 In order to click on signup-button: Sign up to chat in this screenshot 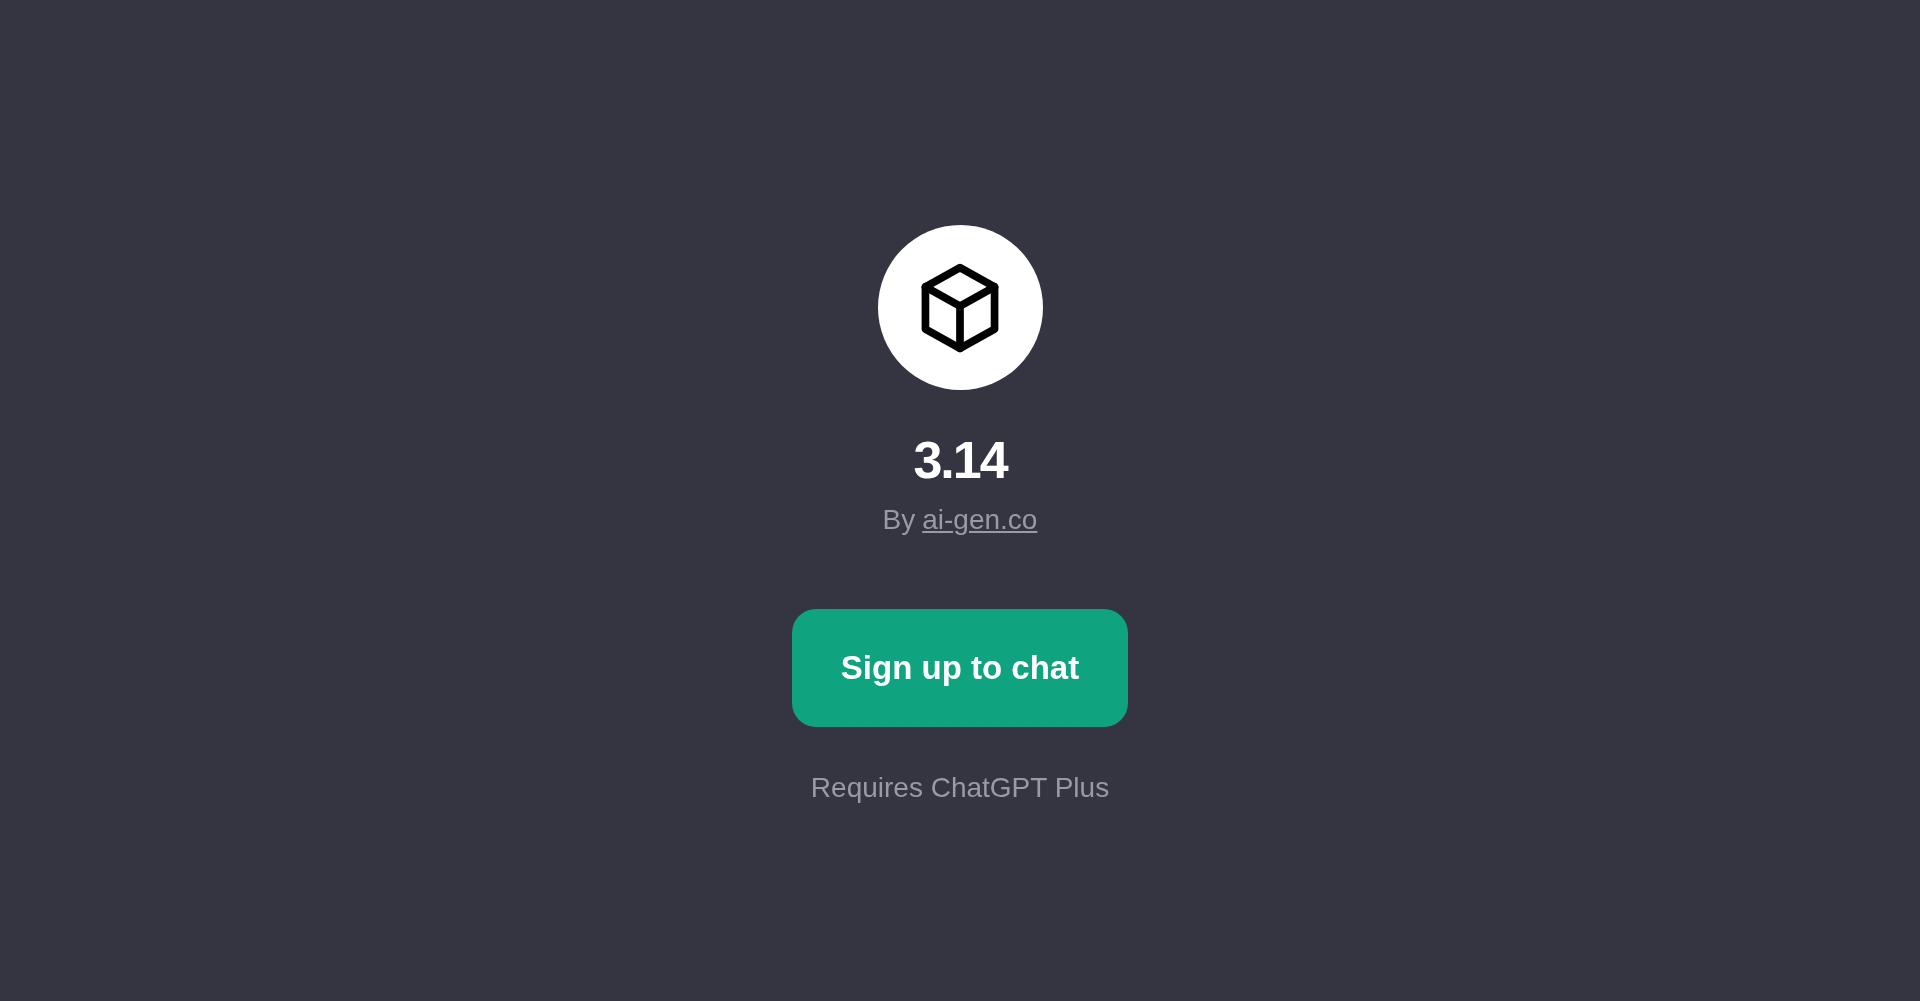, I will do `click(960, 667)`.